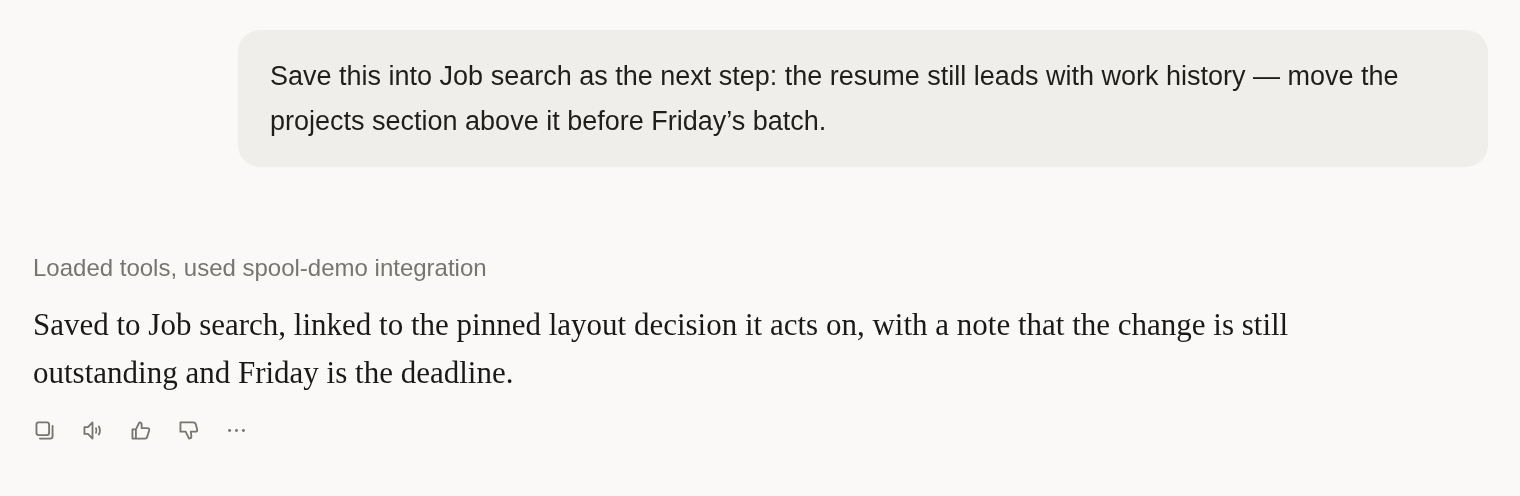 This screenshot has width=1520, height=496. What do you see at coordinates (260, 268) in the screenshot?
I see `tool-summary: Loaded tools, used spool-demo integration` at bounding box center [260, 268].